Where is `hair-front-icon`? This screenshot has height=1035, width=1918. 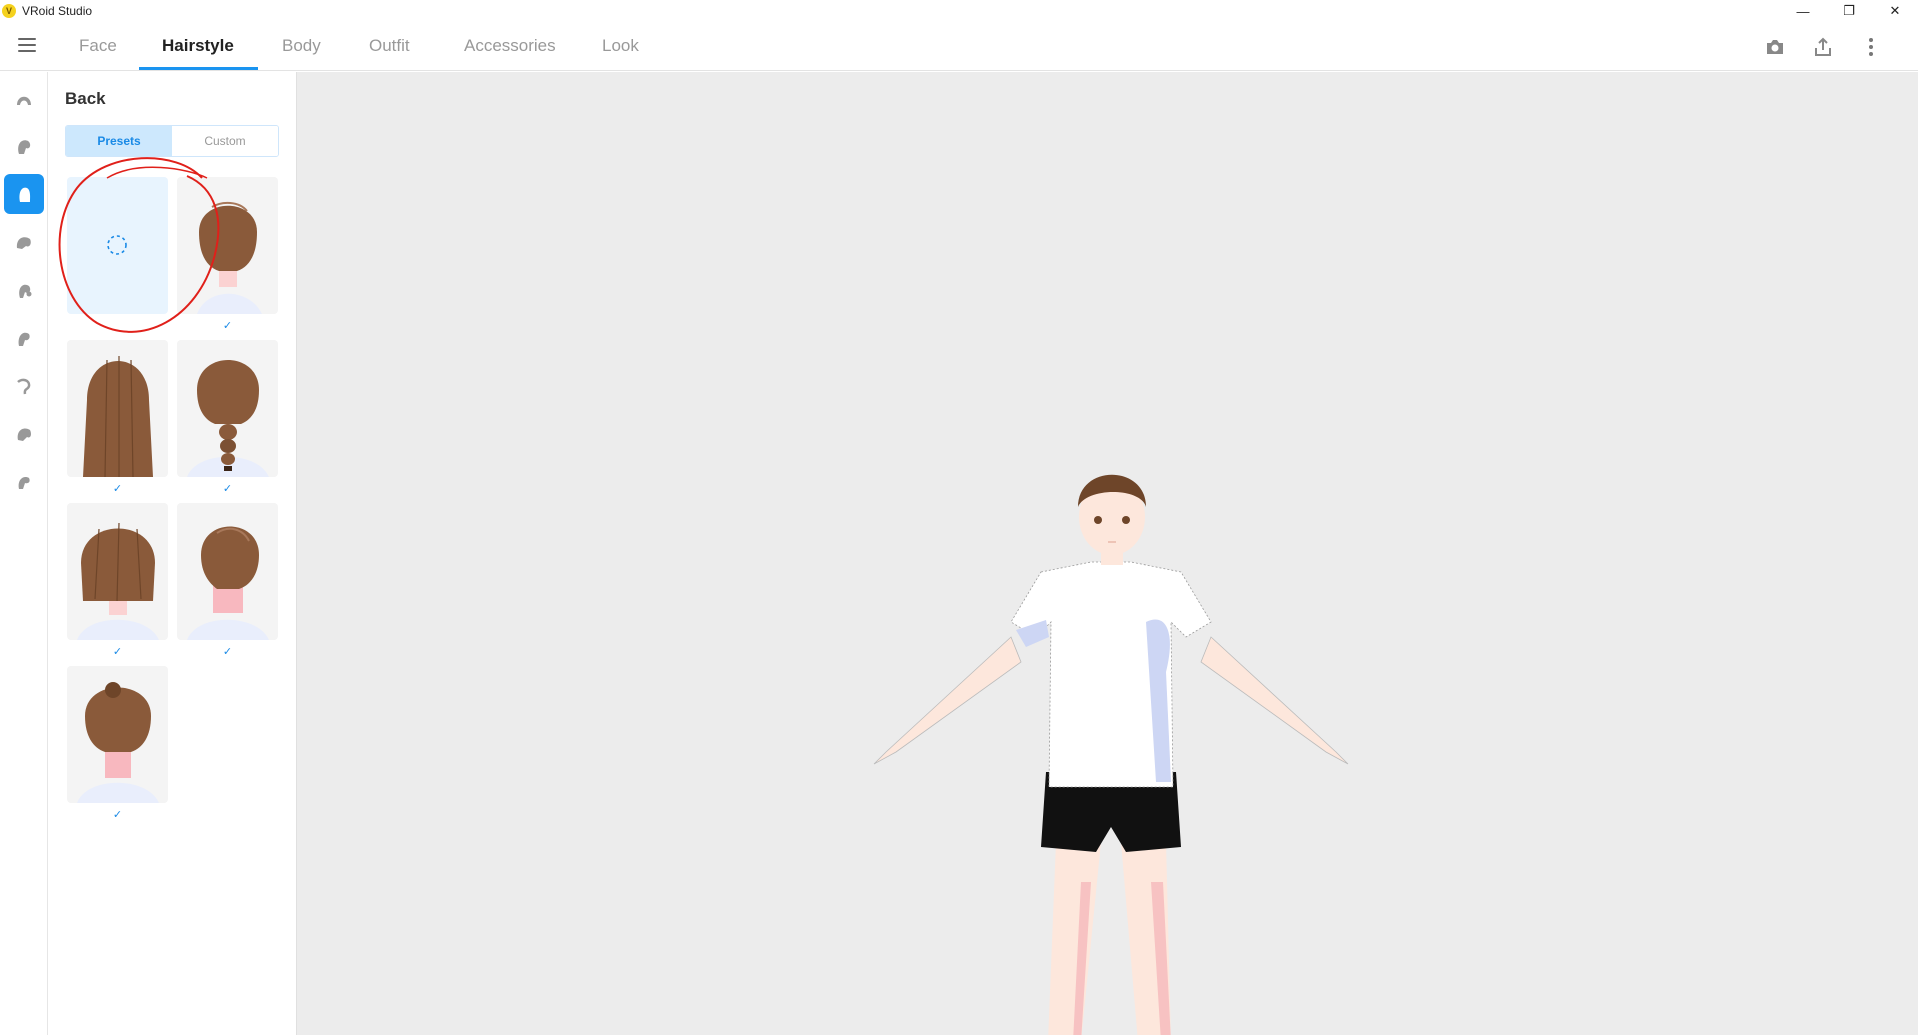 hair-front-icon is located at coordinates (24, 98).